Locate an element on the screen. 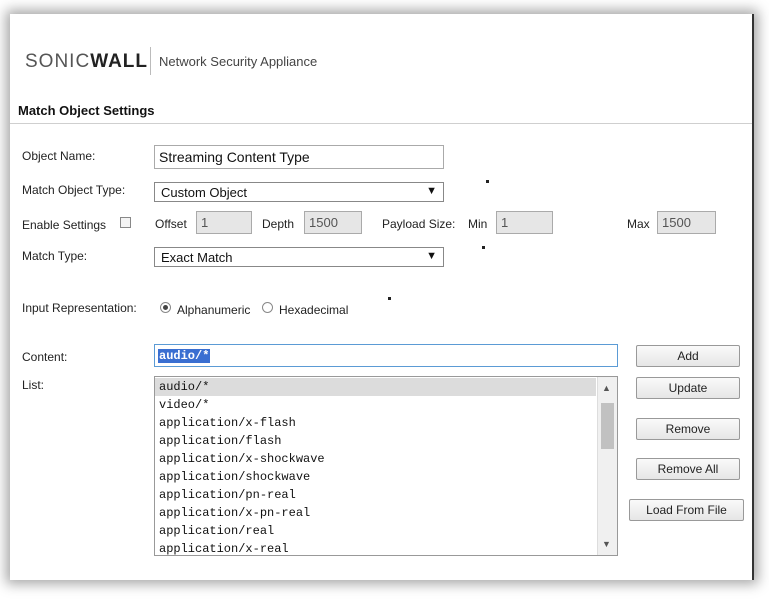 The image size is (769, 605). enable-settings-checkbox is located at coordinates (125, 222).